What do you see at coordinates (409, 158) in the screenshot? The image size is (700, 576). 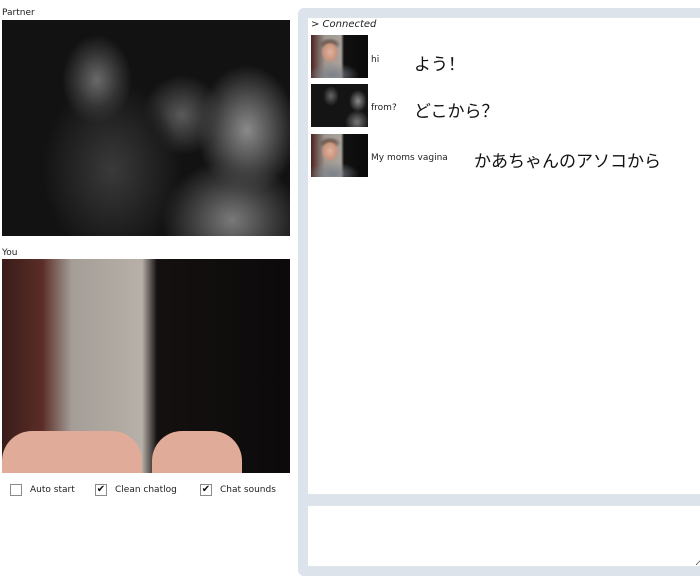 I see `message-text: My moms vagina` at bounding box center [409, 158].